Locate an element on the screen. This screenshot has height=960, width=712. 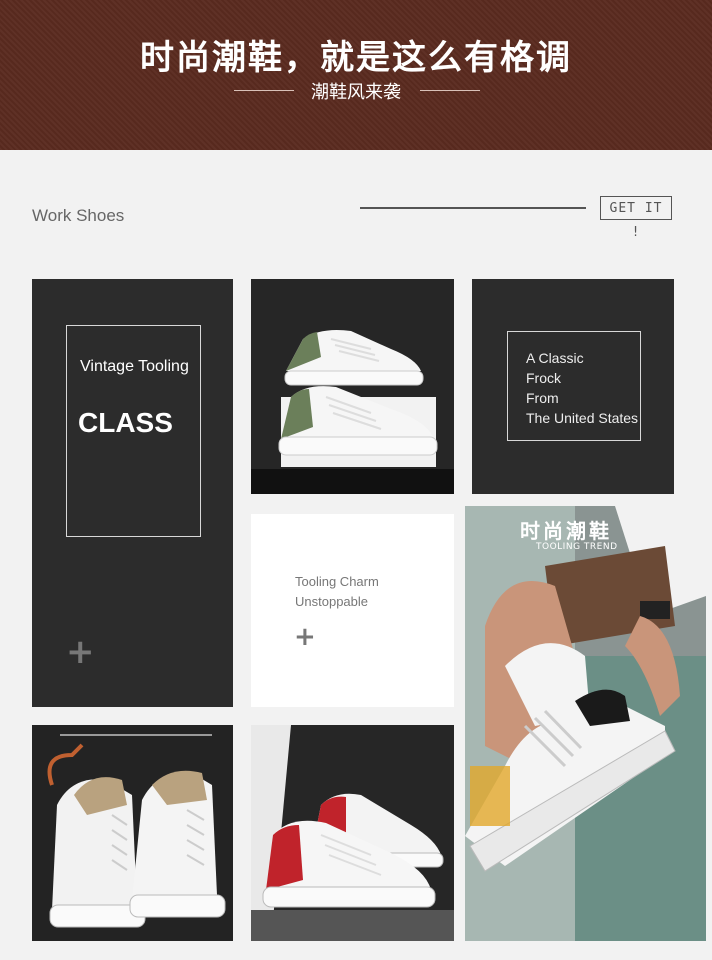
charm-line-1: Tooling Charm is located at coordinates (337, 581).